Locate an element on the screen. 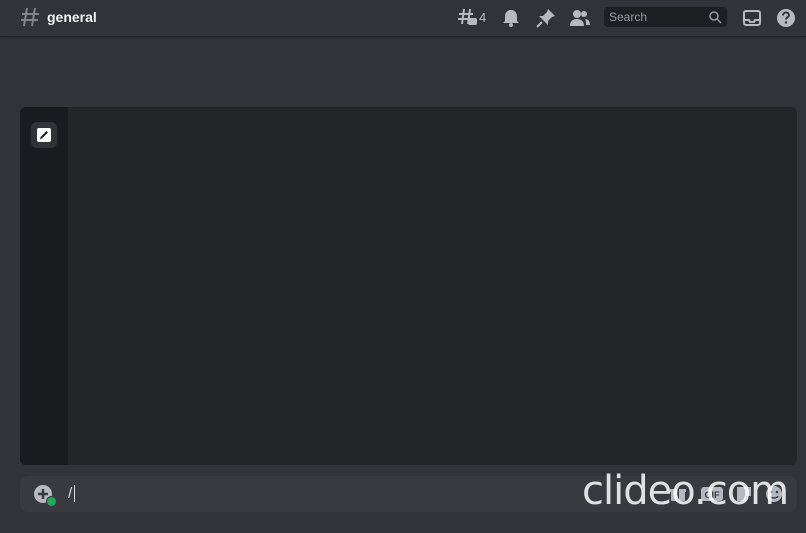 Image resolution: width=806 pixels, height=533 pixels. edit-button is located at coordinates (44, 135).